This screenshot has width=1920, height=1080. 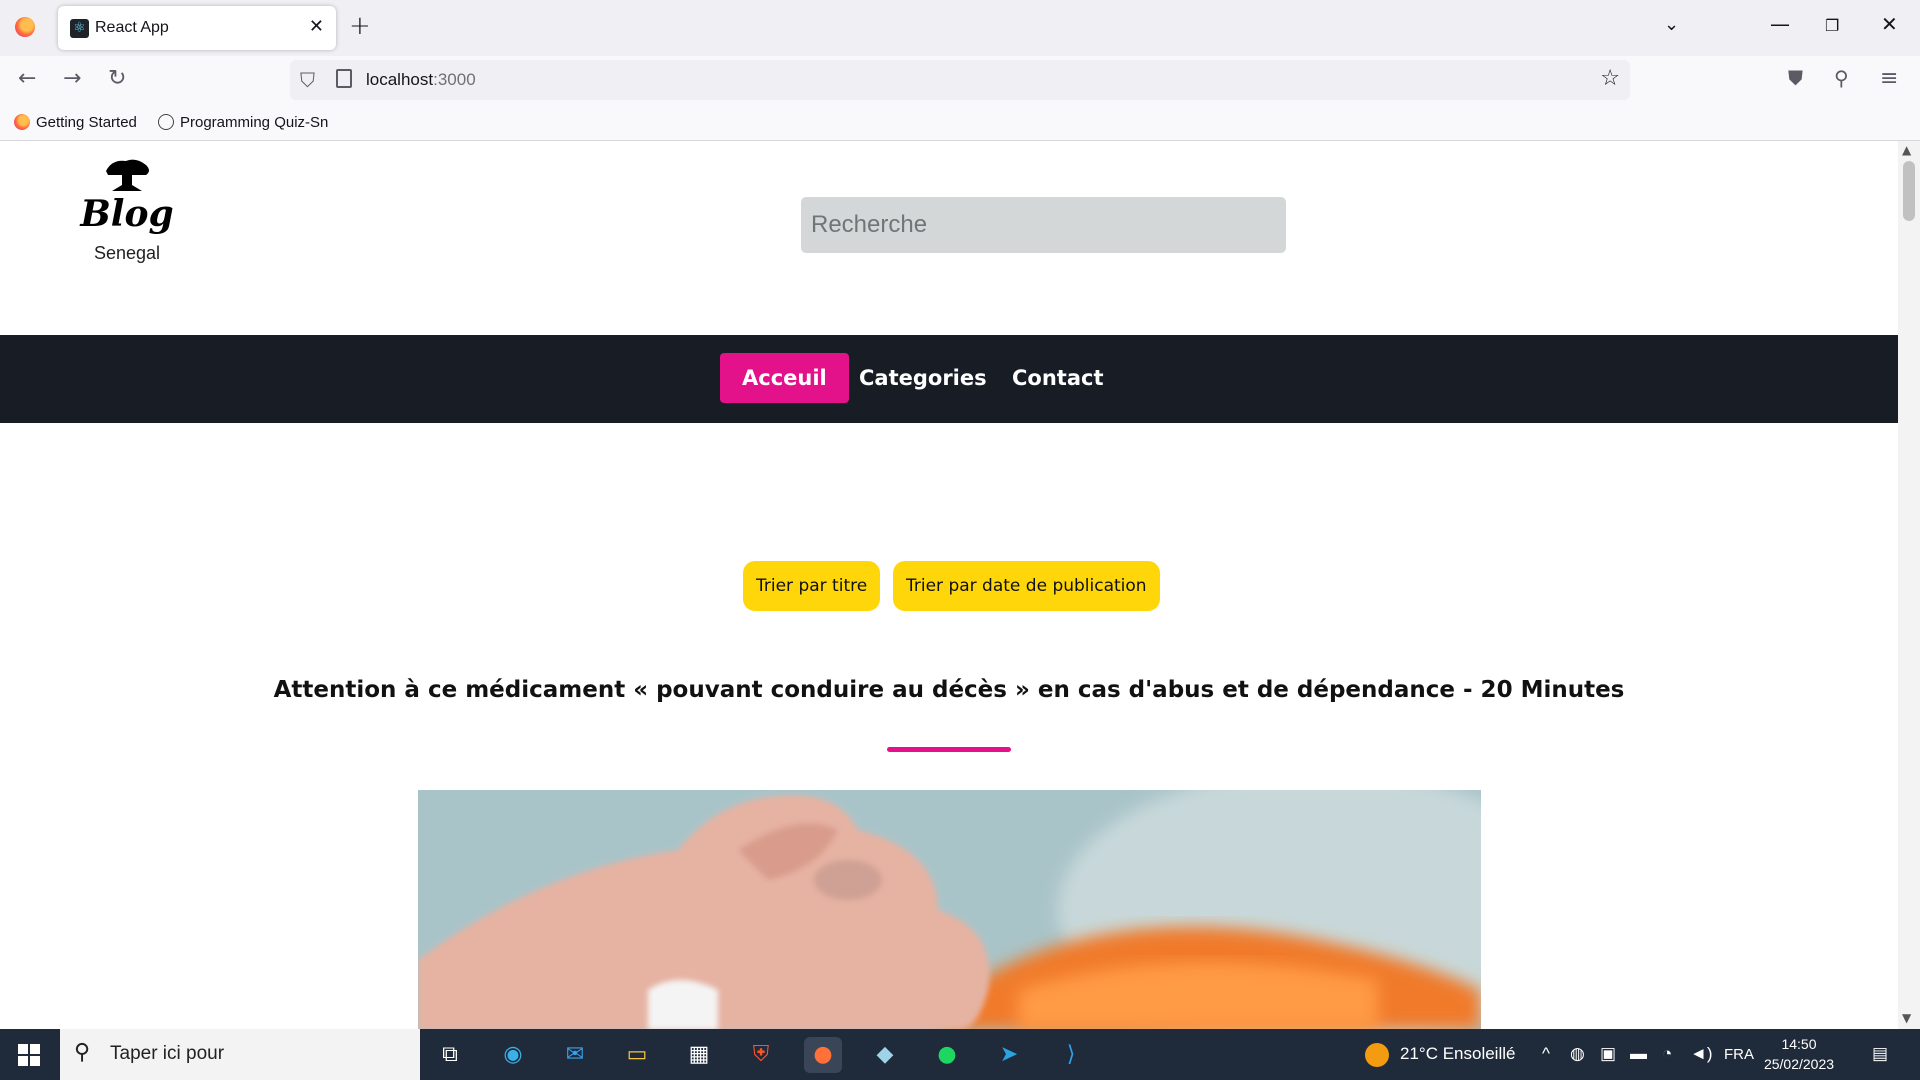 What do you see at coordinates (1701, 1054) in the screenshot?
I see `volume-icon: ◄)` at bounding box center [1701, 1054].